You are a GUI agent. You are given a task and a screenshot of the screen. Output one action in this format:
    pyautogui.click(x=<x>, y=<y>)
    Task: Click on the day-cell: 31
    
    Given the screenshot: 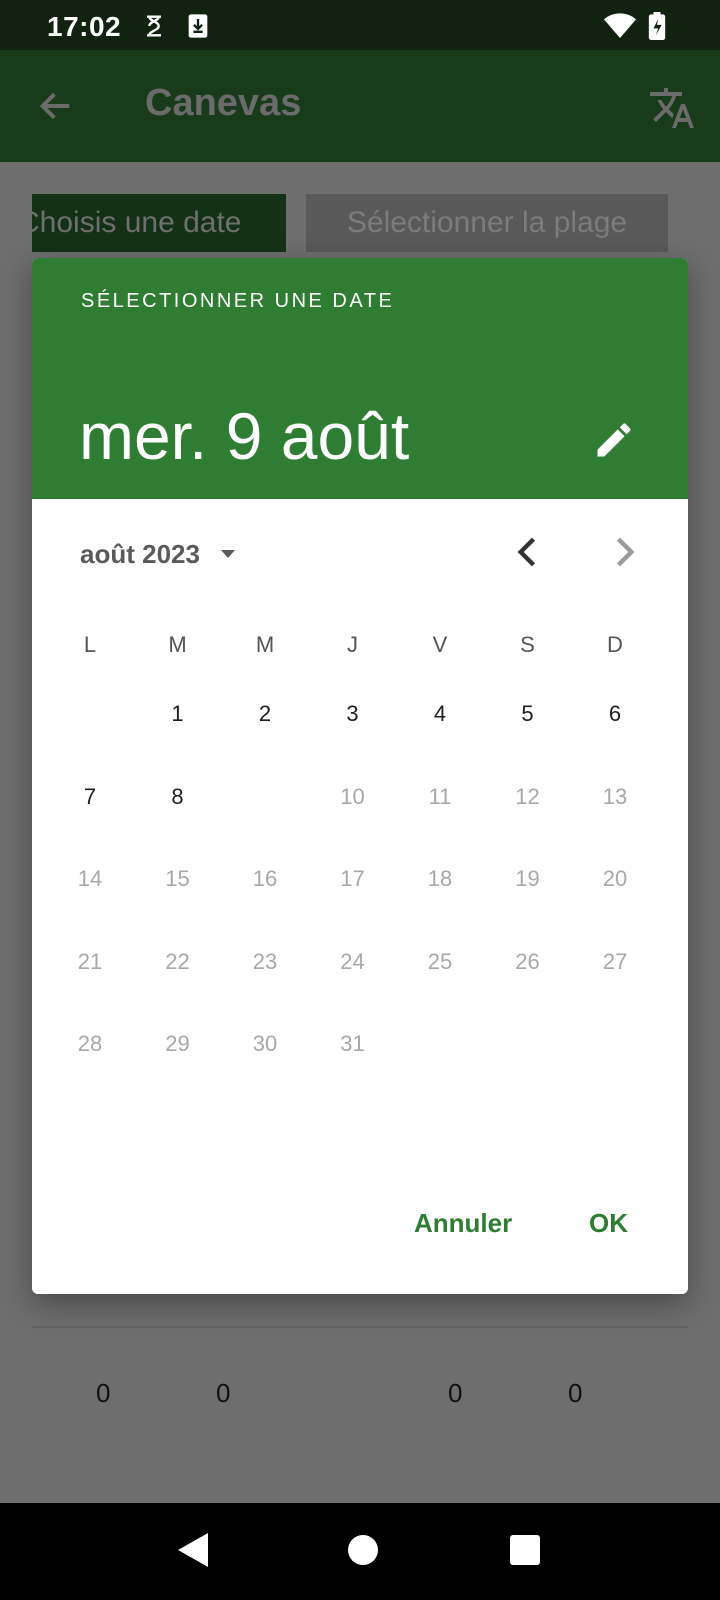 What is the action you would take?
    pyautogui.click(x=352, y=1043)
    